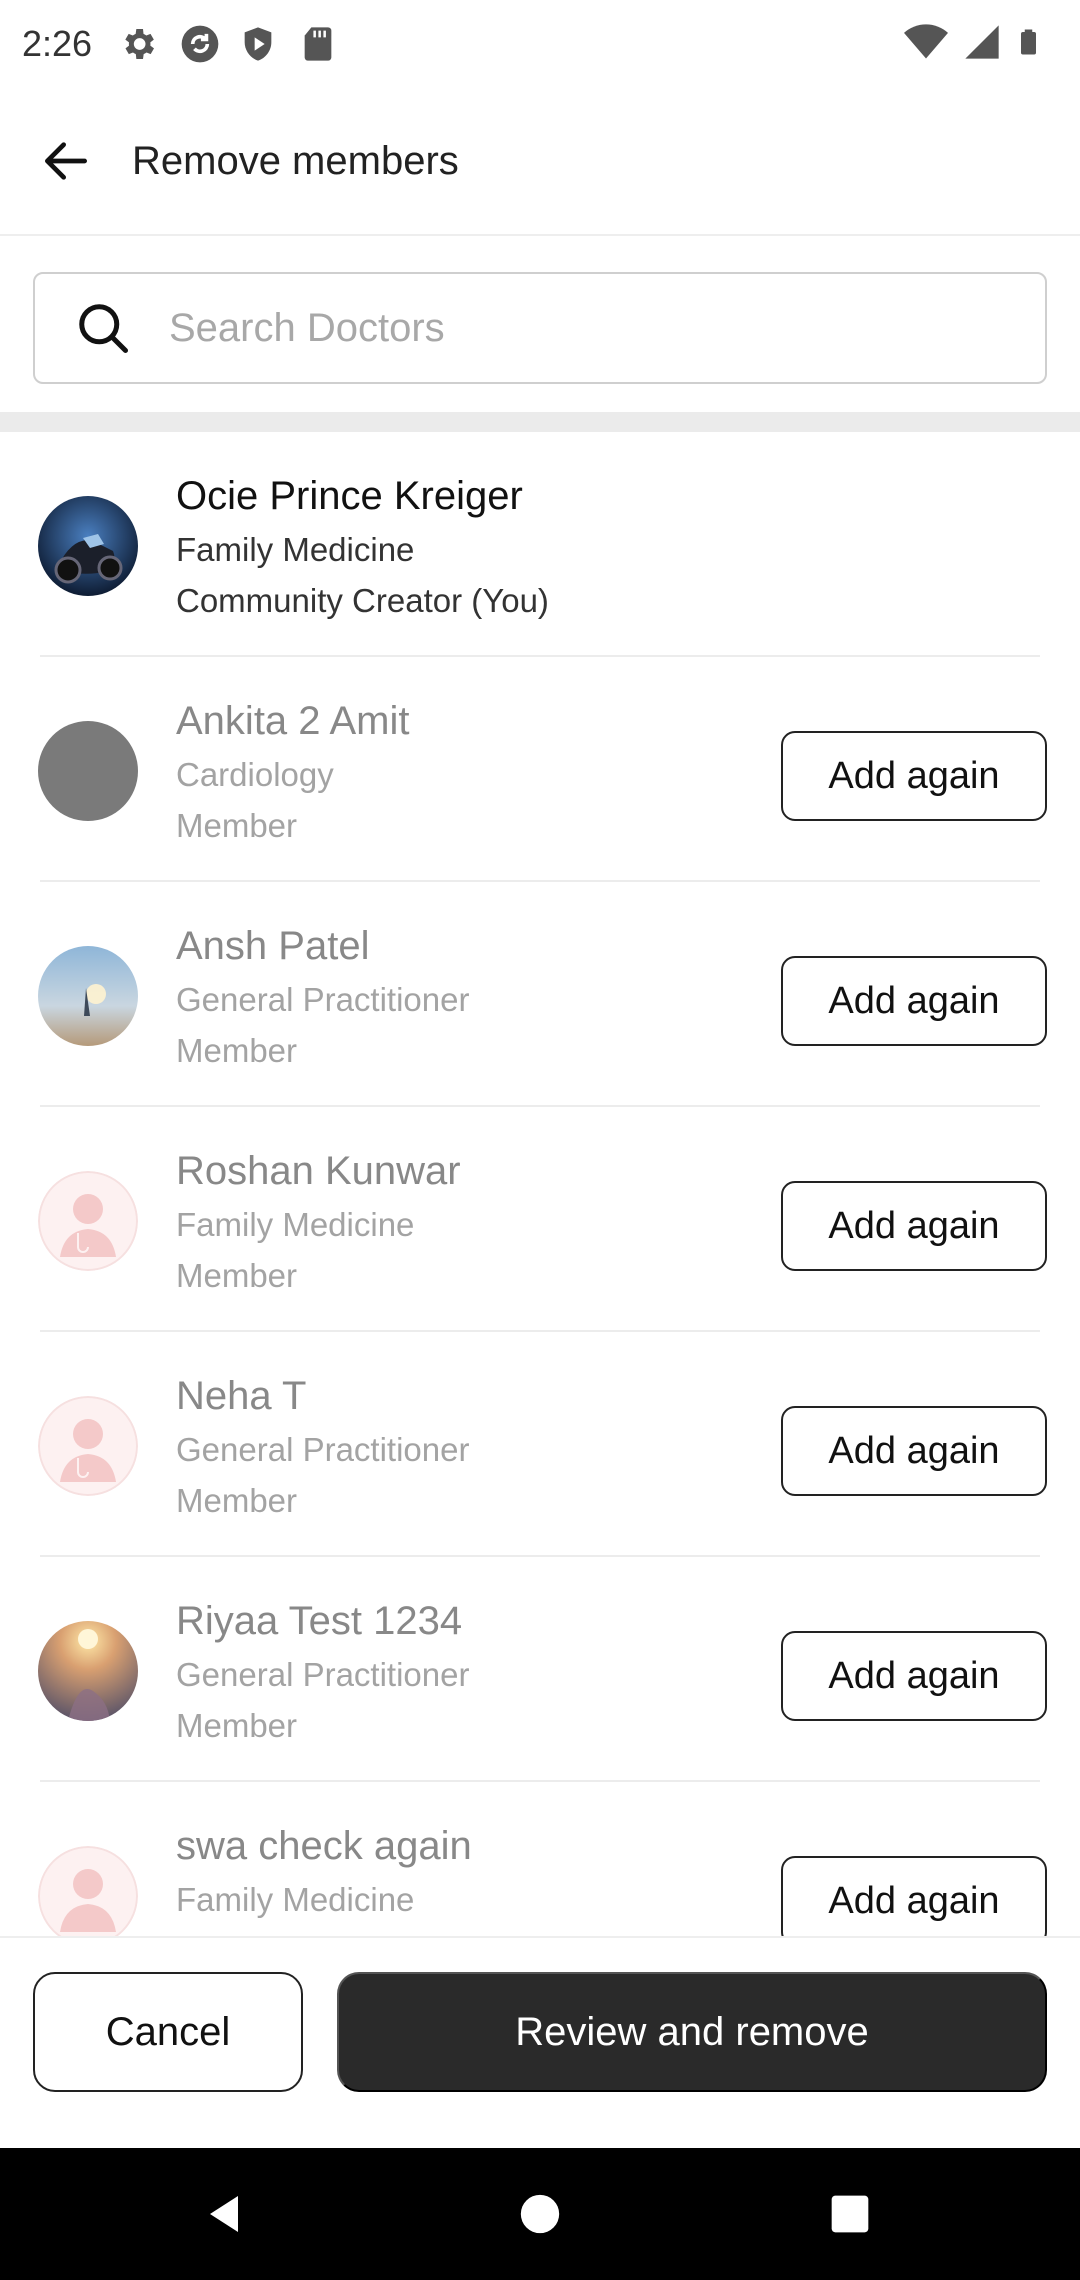 This screenshot has width=1080, height=2280. What do you see at coordinates (226, 2214) in the screenshot?
I see `nav-back-icon` at bounding box center [226, 2214].